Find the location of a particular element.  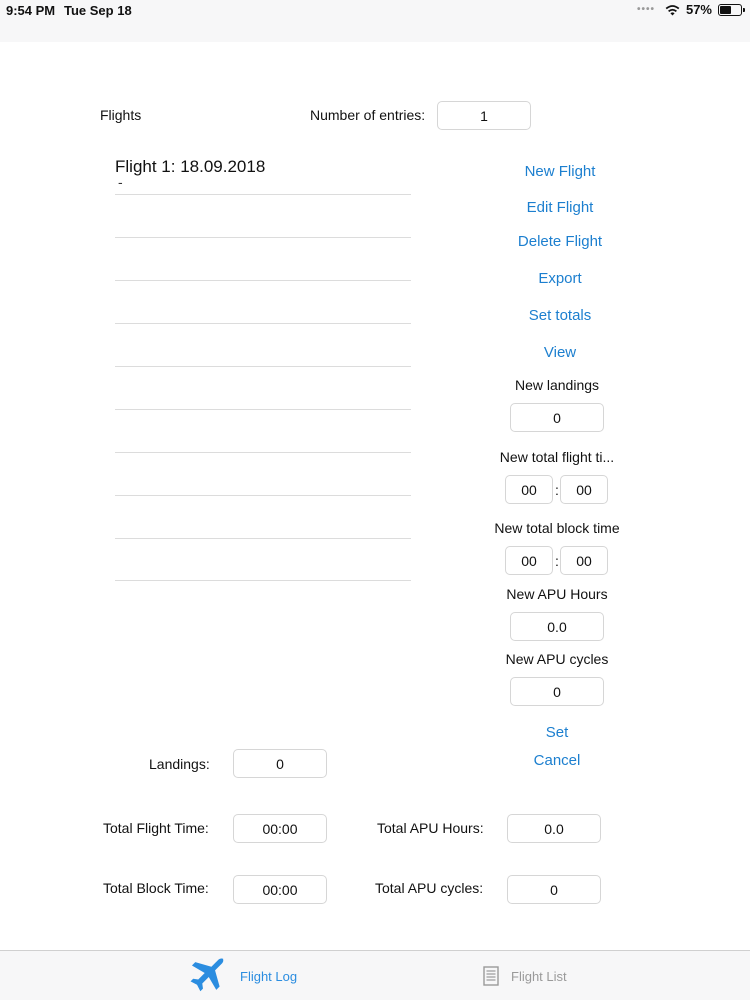

total-flight-time-label: Total Flight Time: is located at coordinates (156, 828).